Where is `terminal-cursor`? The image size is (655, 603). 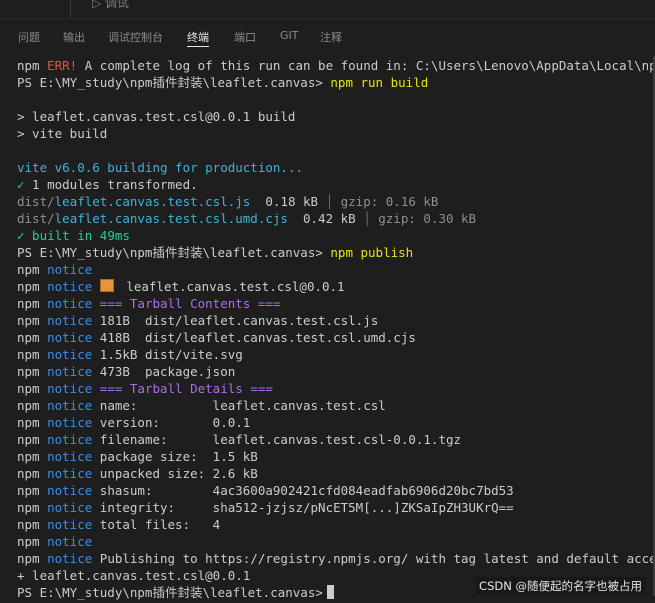
terminal-cursor is located at coordinates (330, 592).